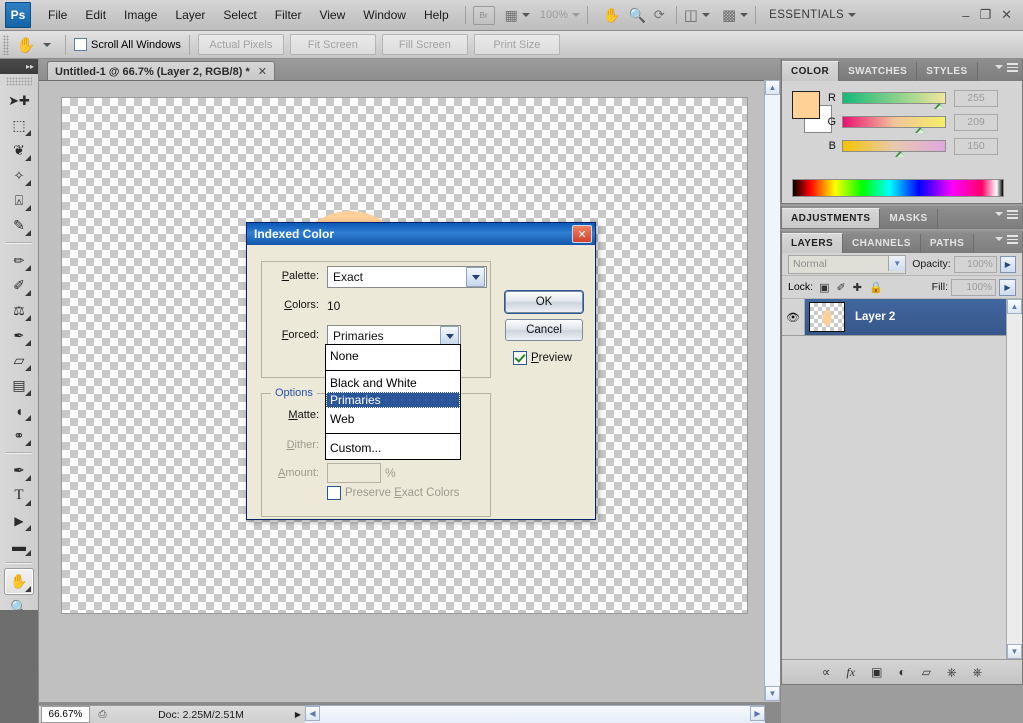 This screenshot has height=723, width=1023. What do you see at coordinates (332, 15) in the screenshot?
I see `menu-view: View` at bounding box center [332, 15].